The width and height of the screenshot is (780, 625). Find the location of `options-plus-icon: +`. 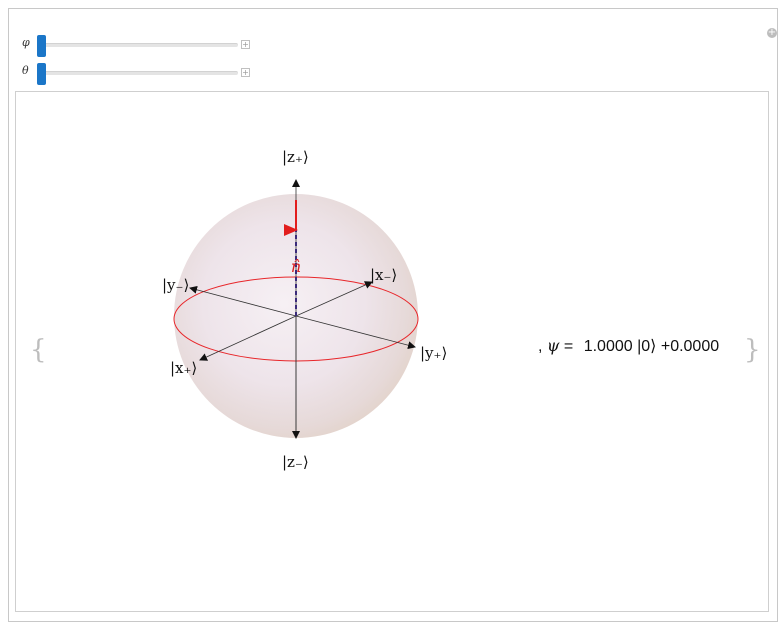

options-plus-icon: + is located at coordinates (772, 33).